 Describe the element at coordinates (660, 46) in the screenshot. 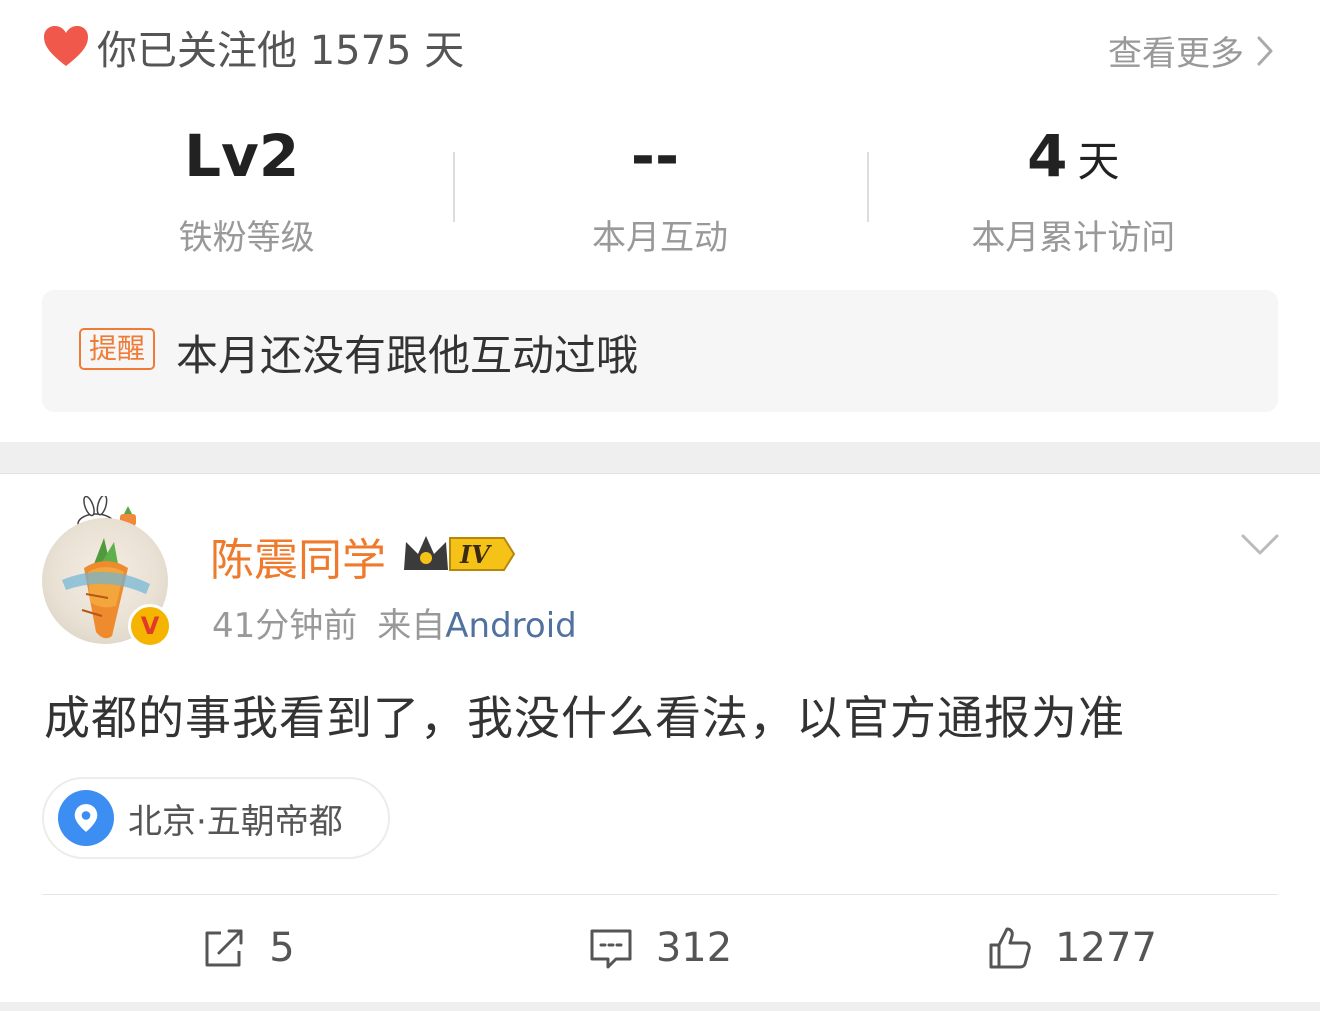

I see `follow-duration-row: 你已关注他 1575 天 查看更多` at that location.